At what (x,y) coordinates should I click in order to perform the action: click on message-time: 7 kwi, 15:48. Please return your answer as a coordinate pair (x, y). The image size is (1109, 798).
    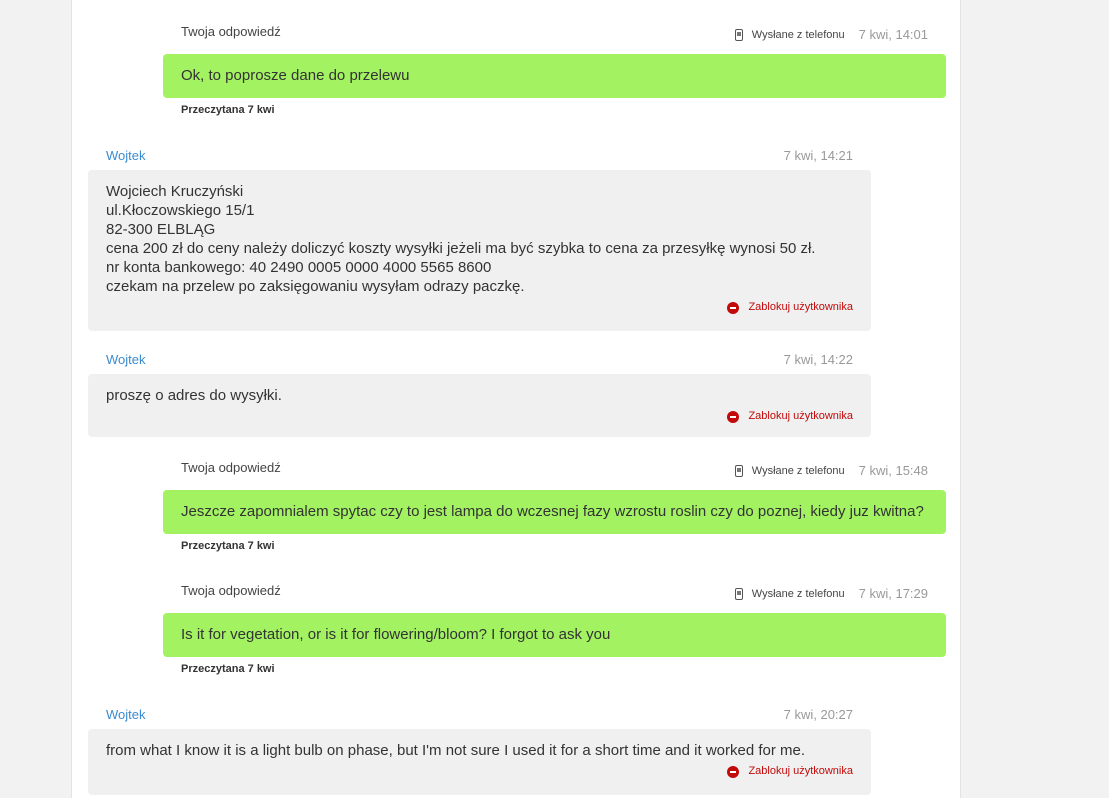
    Looking at the image, I should click on (893, 470).